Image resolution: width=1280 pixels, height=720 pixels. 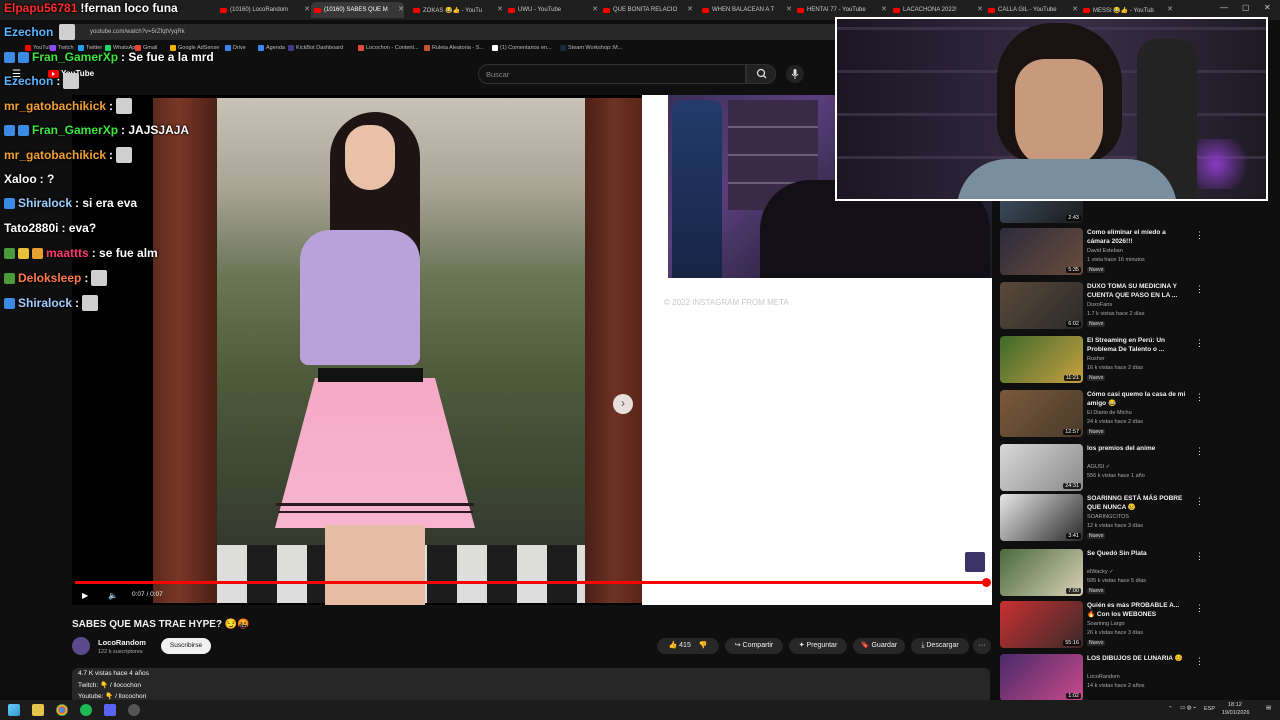 What do you see at coordinates (62, 710) in the screenshot?
I see `chrome-icon` at bounding box center [62, 710].